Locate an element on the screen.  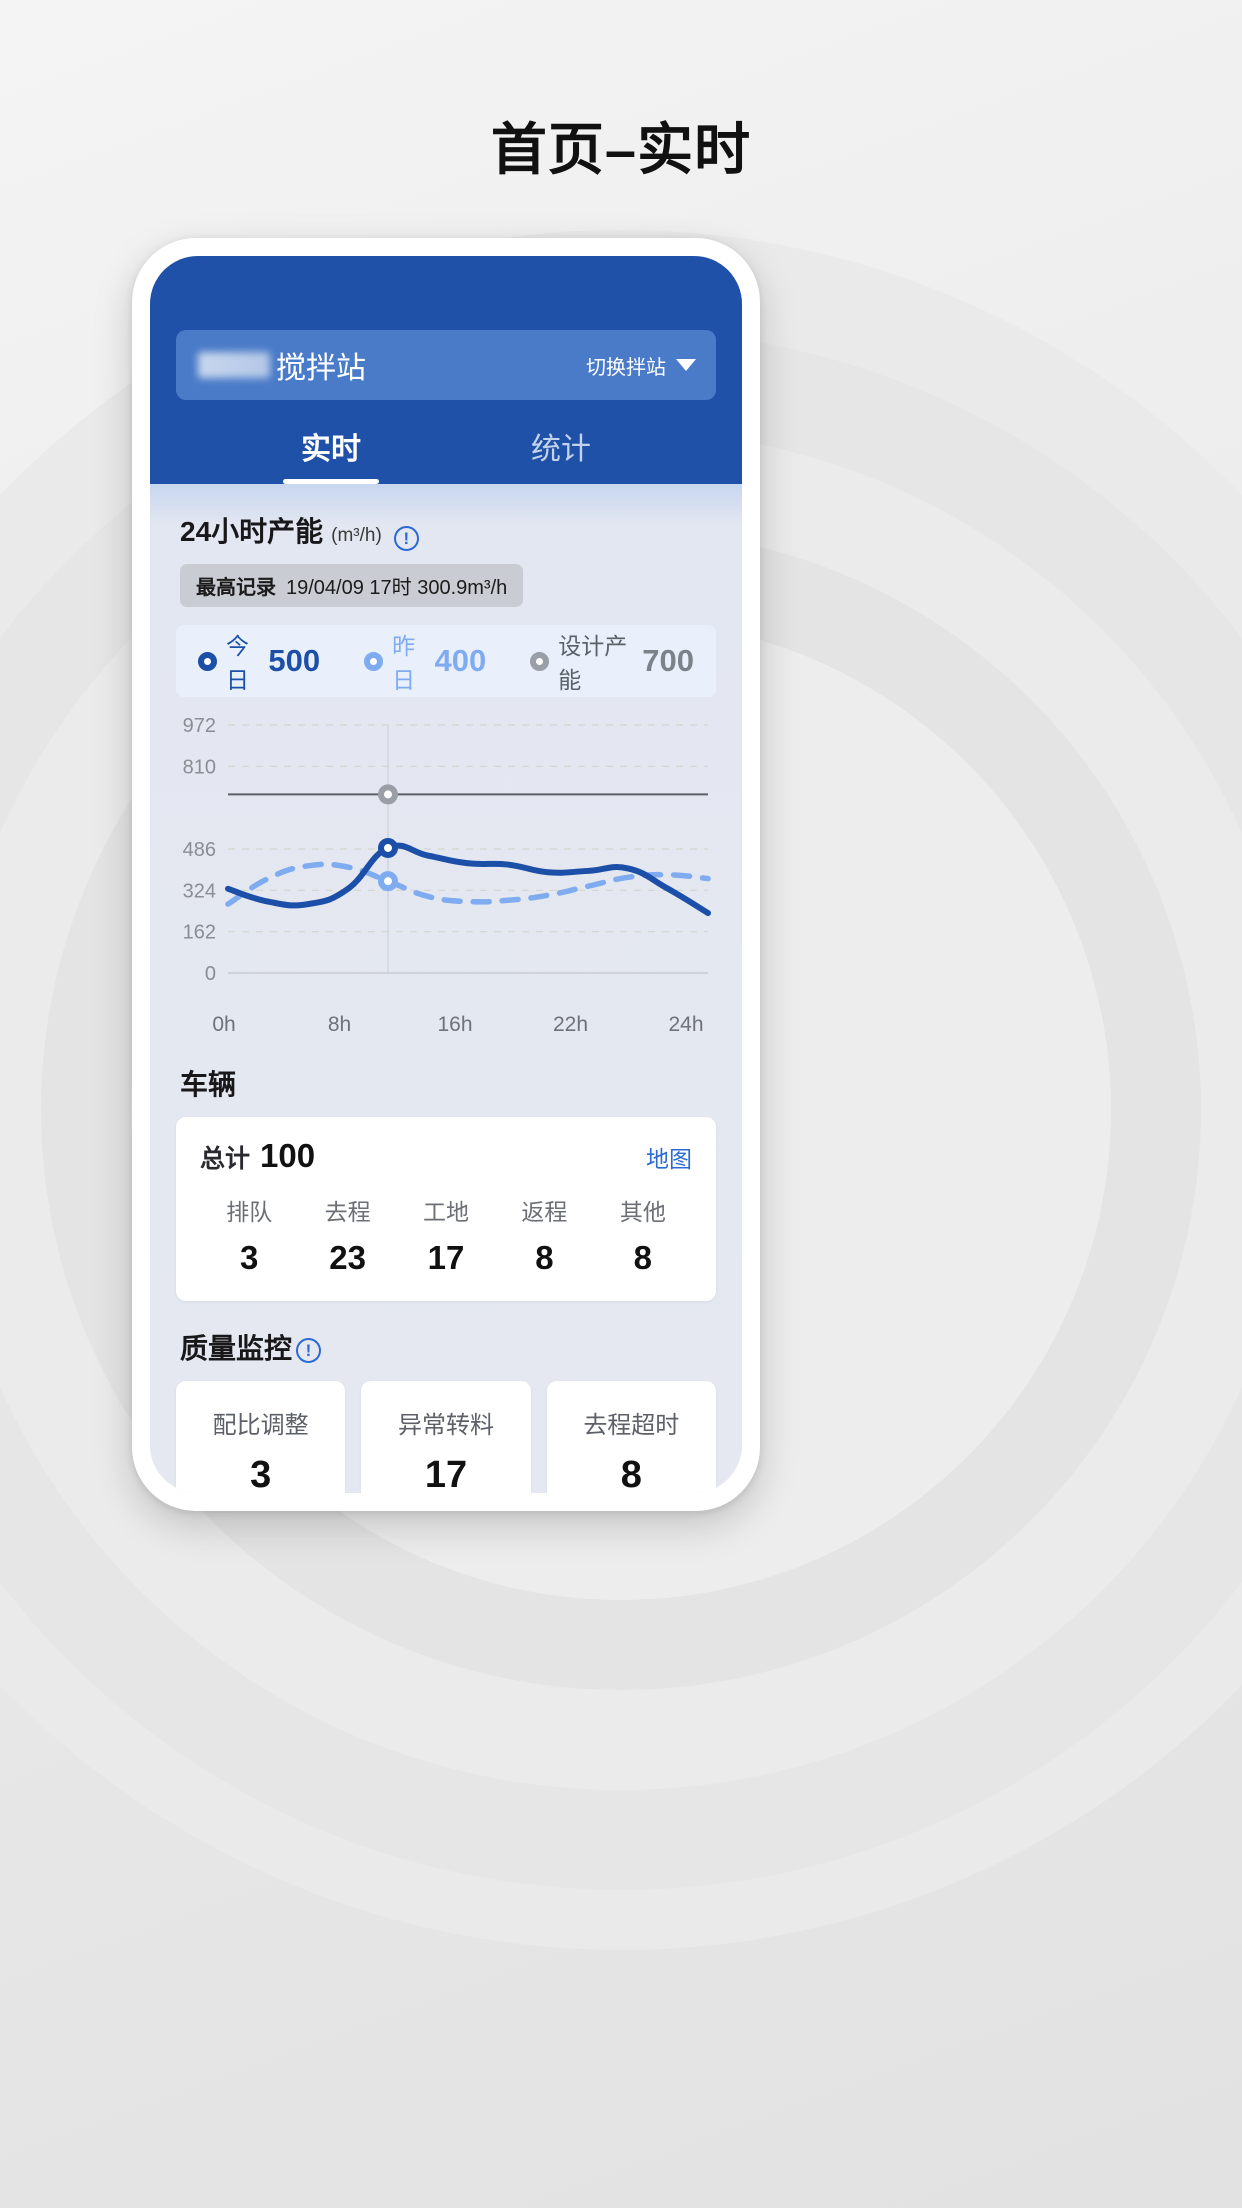
svg-text: 486 is located at coordinates (199, 850).